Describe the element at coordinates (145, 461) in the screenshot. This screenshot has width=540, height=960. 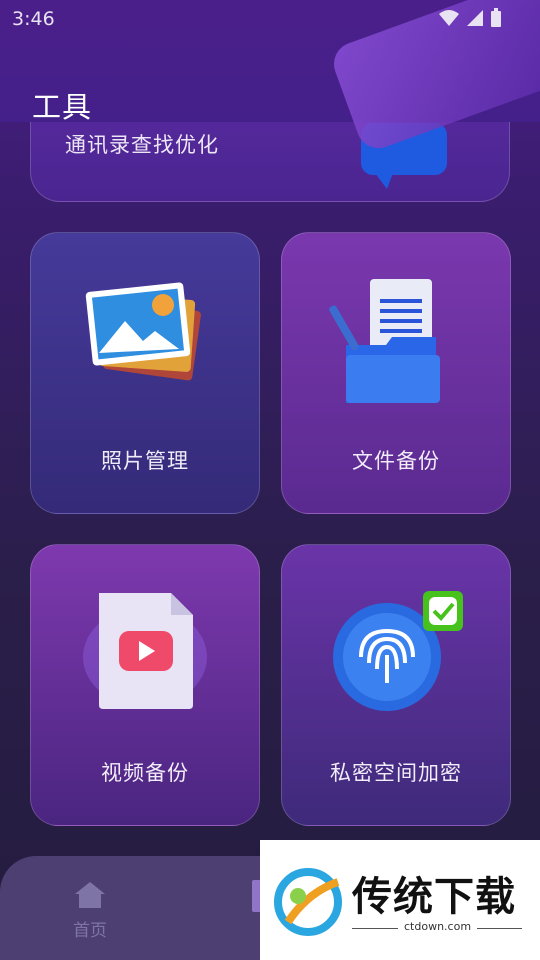
I see `photo-management-label: 照片管理` at that location.